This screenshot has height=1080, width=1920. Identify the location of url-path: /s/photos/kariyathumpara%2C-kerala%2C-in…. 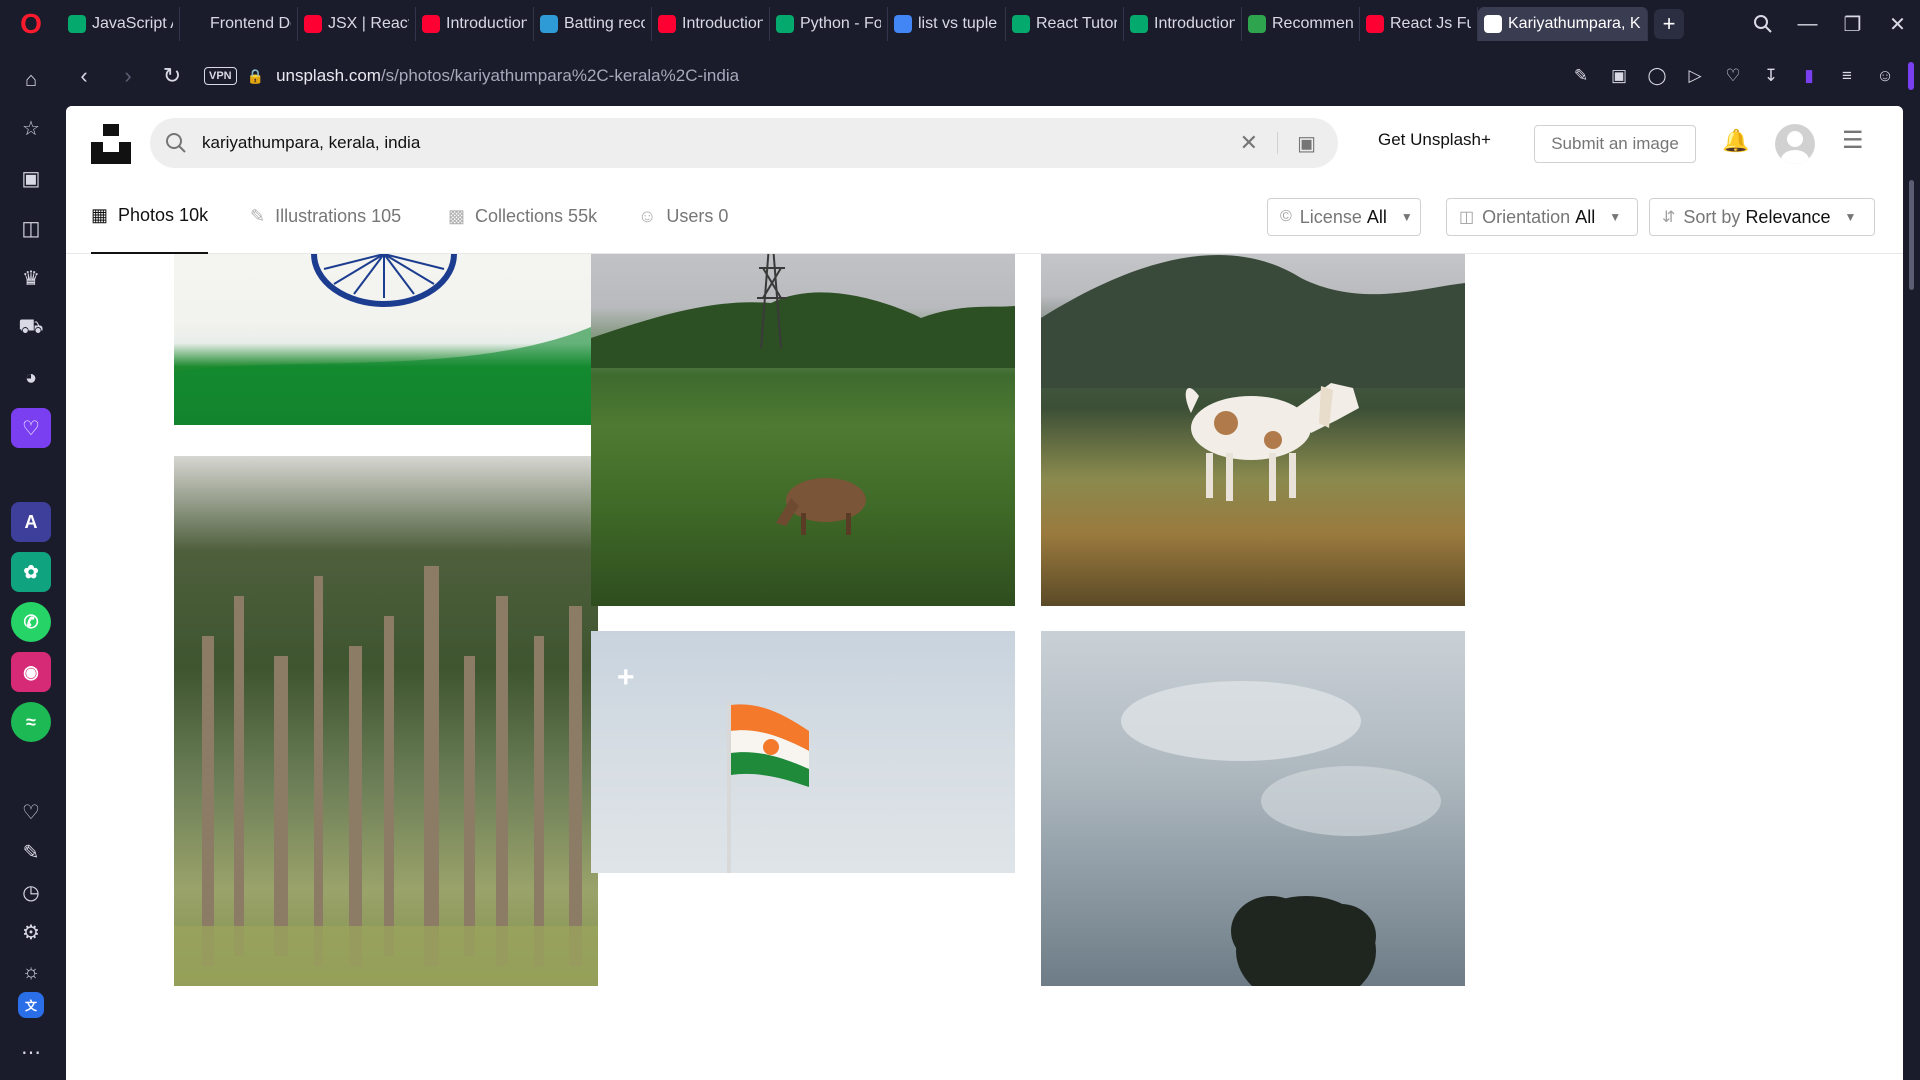
(560, 75).